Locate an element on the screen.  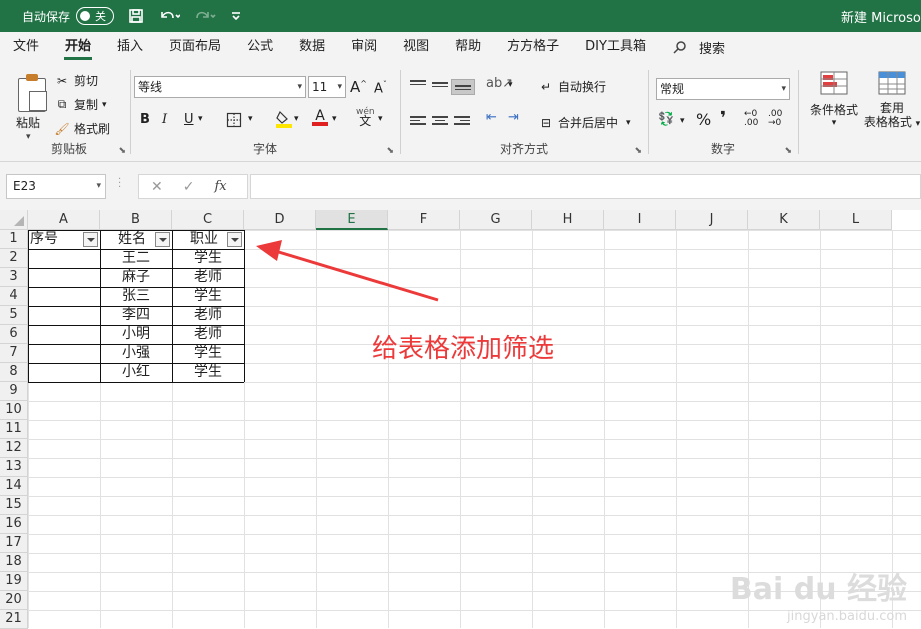
font-name-combo: 等线▾ is located at coordinates (220, 87).